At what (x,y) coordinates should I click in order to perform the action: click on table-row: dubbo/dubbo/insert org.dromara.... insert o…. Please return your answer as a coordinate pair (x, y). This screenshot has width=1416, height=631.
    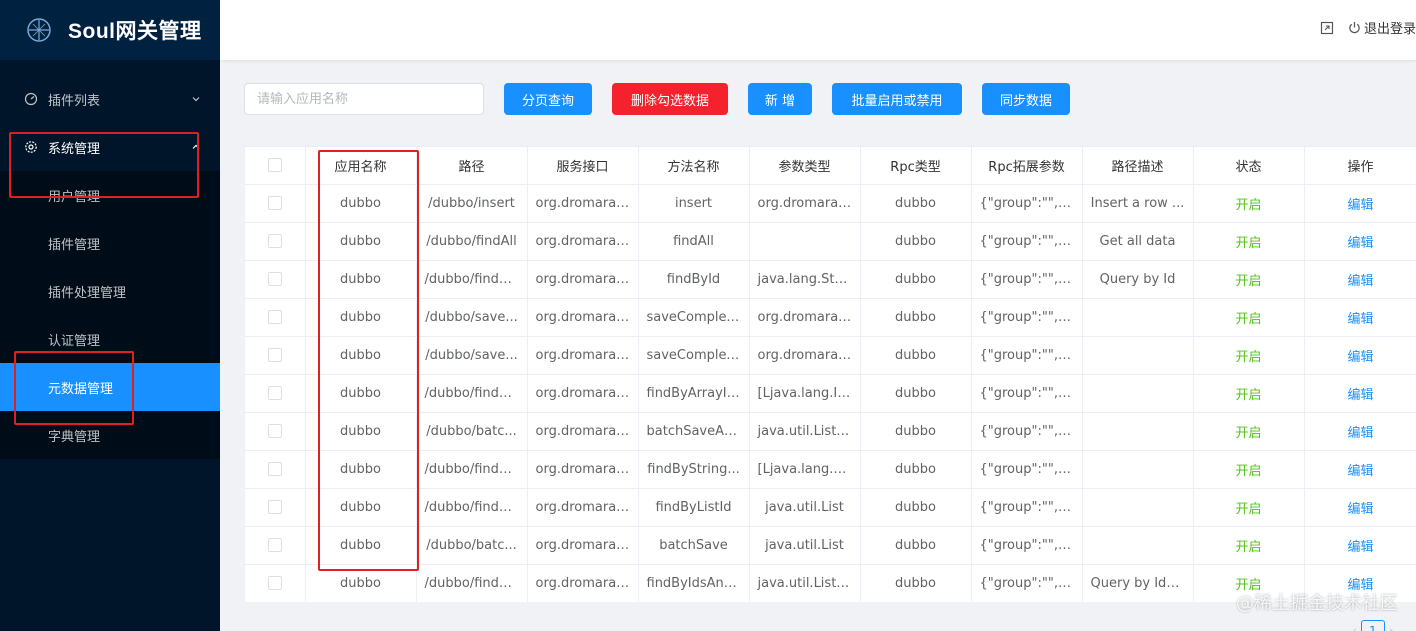
    Looking at the image, I should click on (830, 203).